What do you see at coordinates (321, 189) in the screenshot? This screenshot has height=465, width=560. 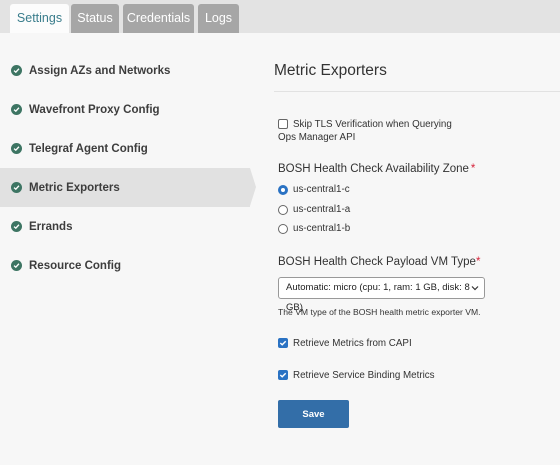 I see `radio-label: us-central1-c` at bounding box center [321, 189].